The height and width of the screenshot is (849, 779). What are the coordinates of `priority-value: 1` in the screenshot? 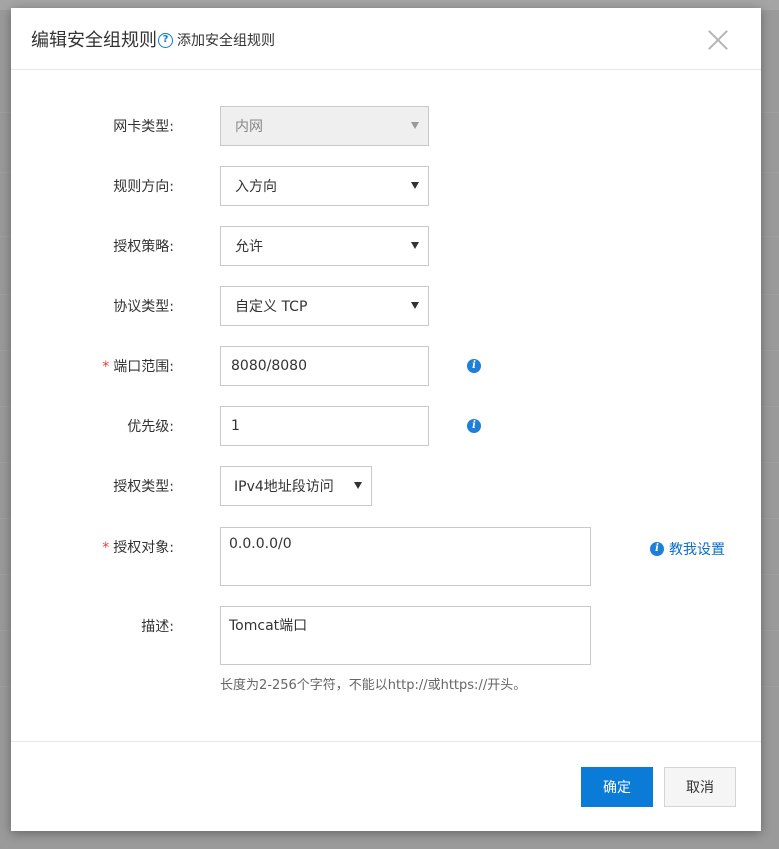 It's located at (235, 426).